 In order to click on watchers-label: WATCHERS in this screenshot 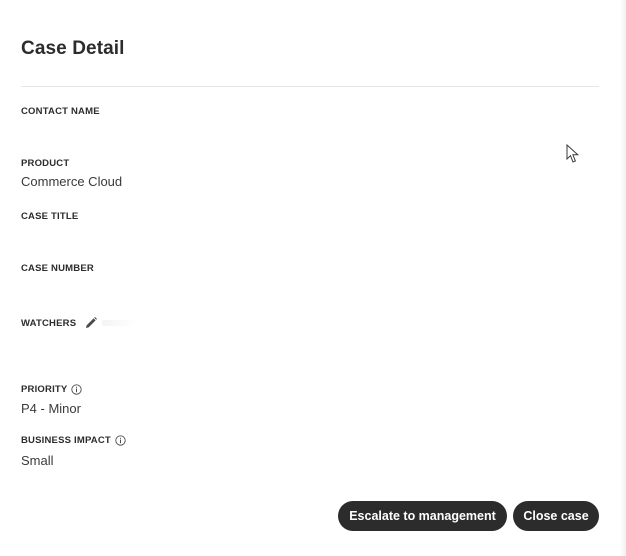, I will do `click(79, 323)`.